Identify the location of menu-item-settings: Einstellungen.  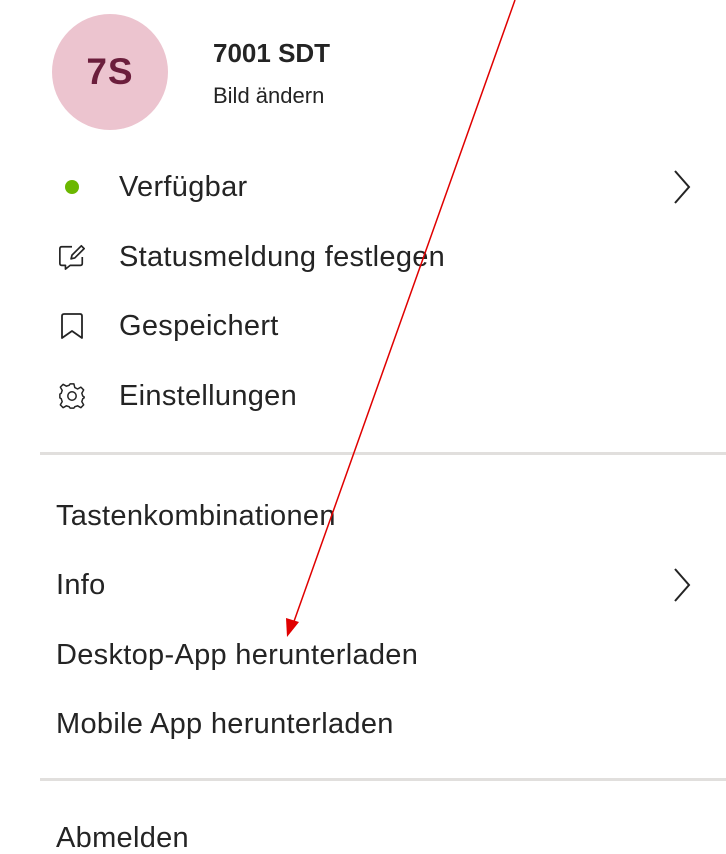
(363, 396).